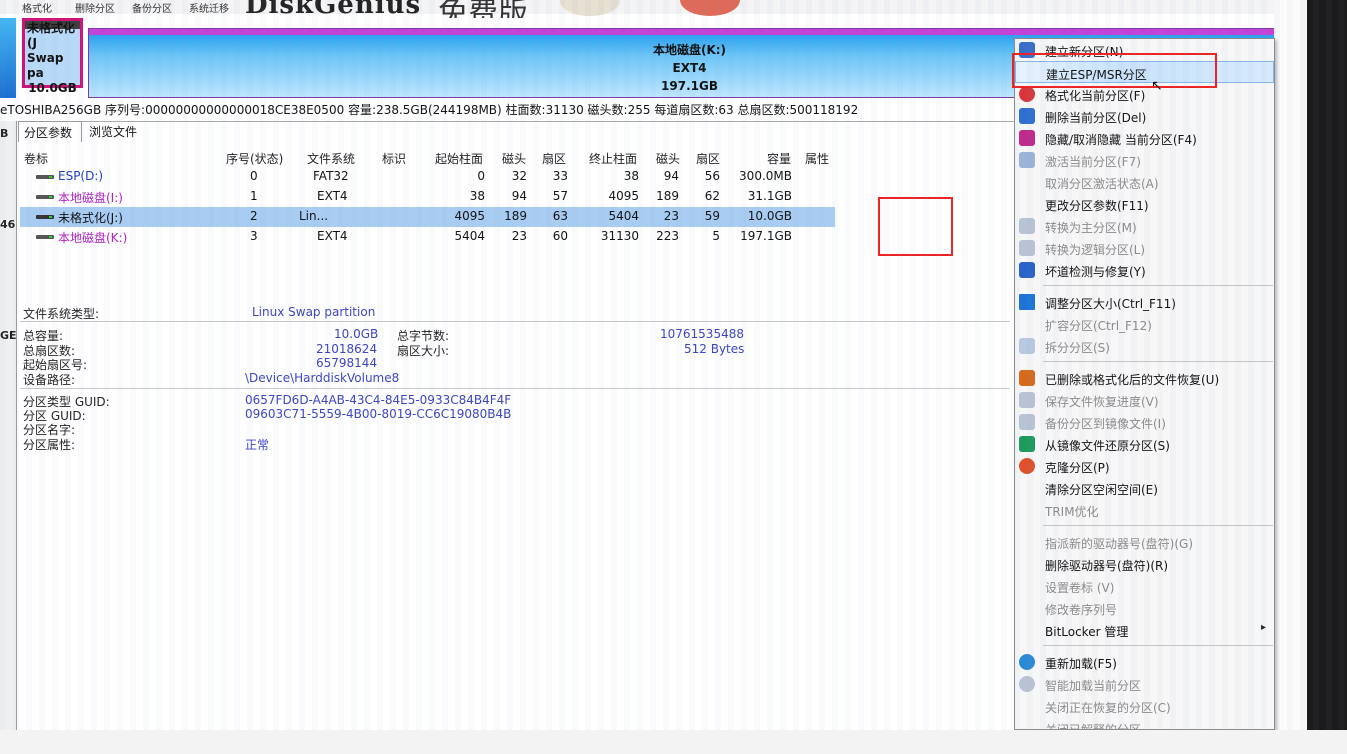 This screenshot has height=754, width=1347. What do you see at coordinates (1144, 400) in the screenshot?
I see `menu-item-save-recovery-progress: 保存文件恢复进度(V)` at bounding box center [1144, 400].